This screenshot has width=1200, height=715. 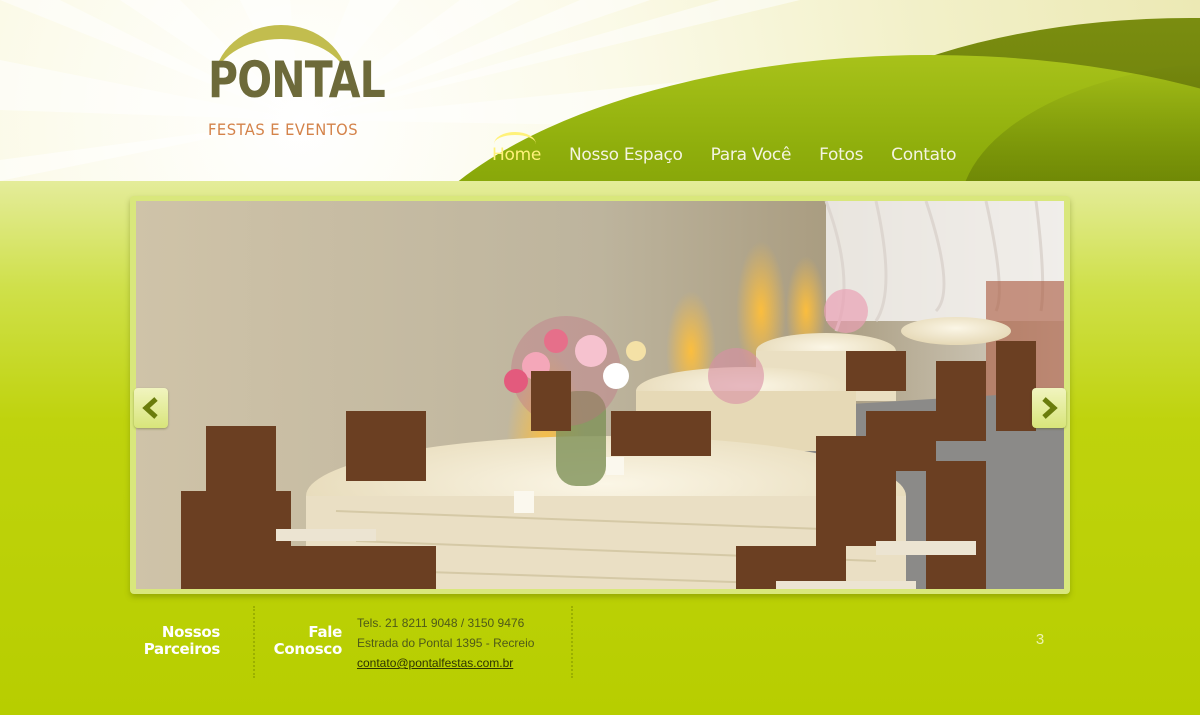 I want to click on logo-name: PONTAL, so click(x=297, y=80).